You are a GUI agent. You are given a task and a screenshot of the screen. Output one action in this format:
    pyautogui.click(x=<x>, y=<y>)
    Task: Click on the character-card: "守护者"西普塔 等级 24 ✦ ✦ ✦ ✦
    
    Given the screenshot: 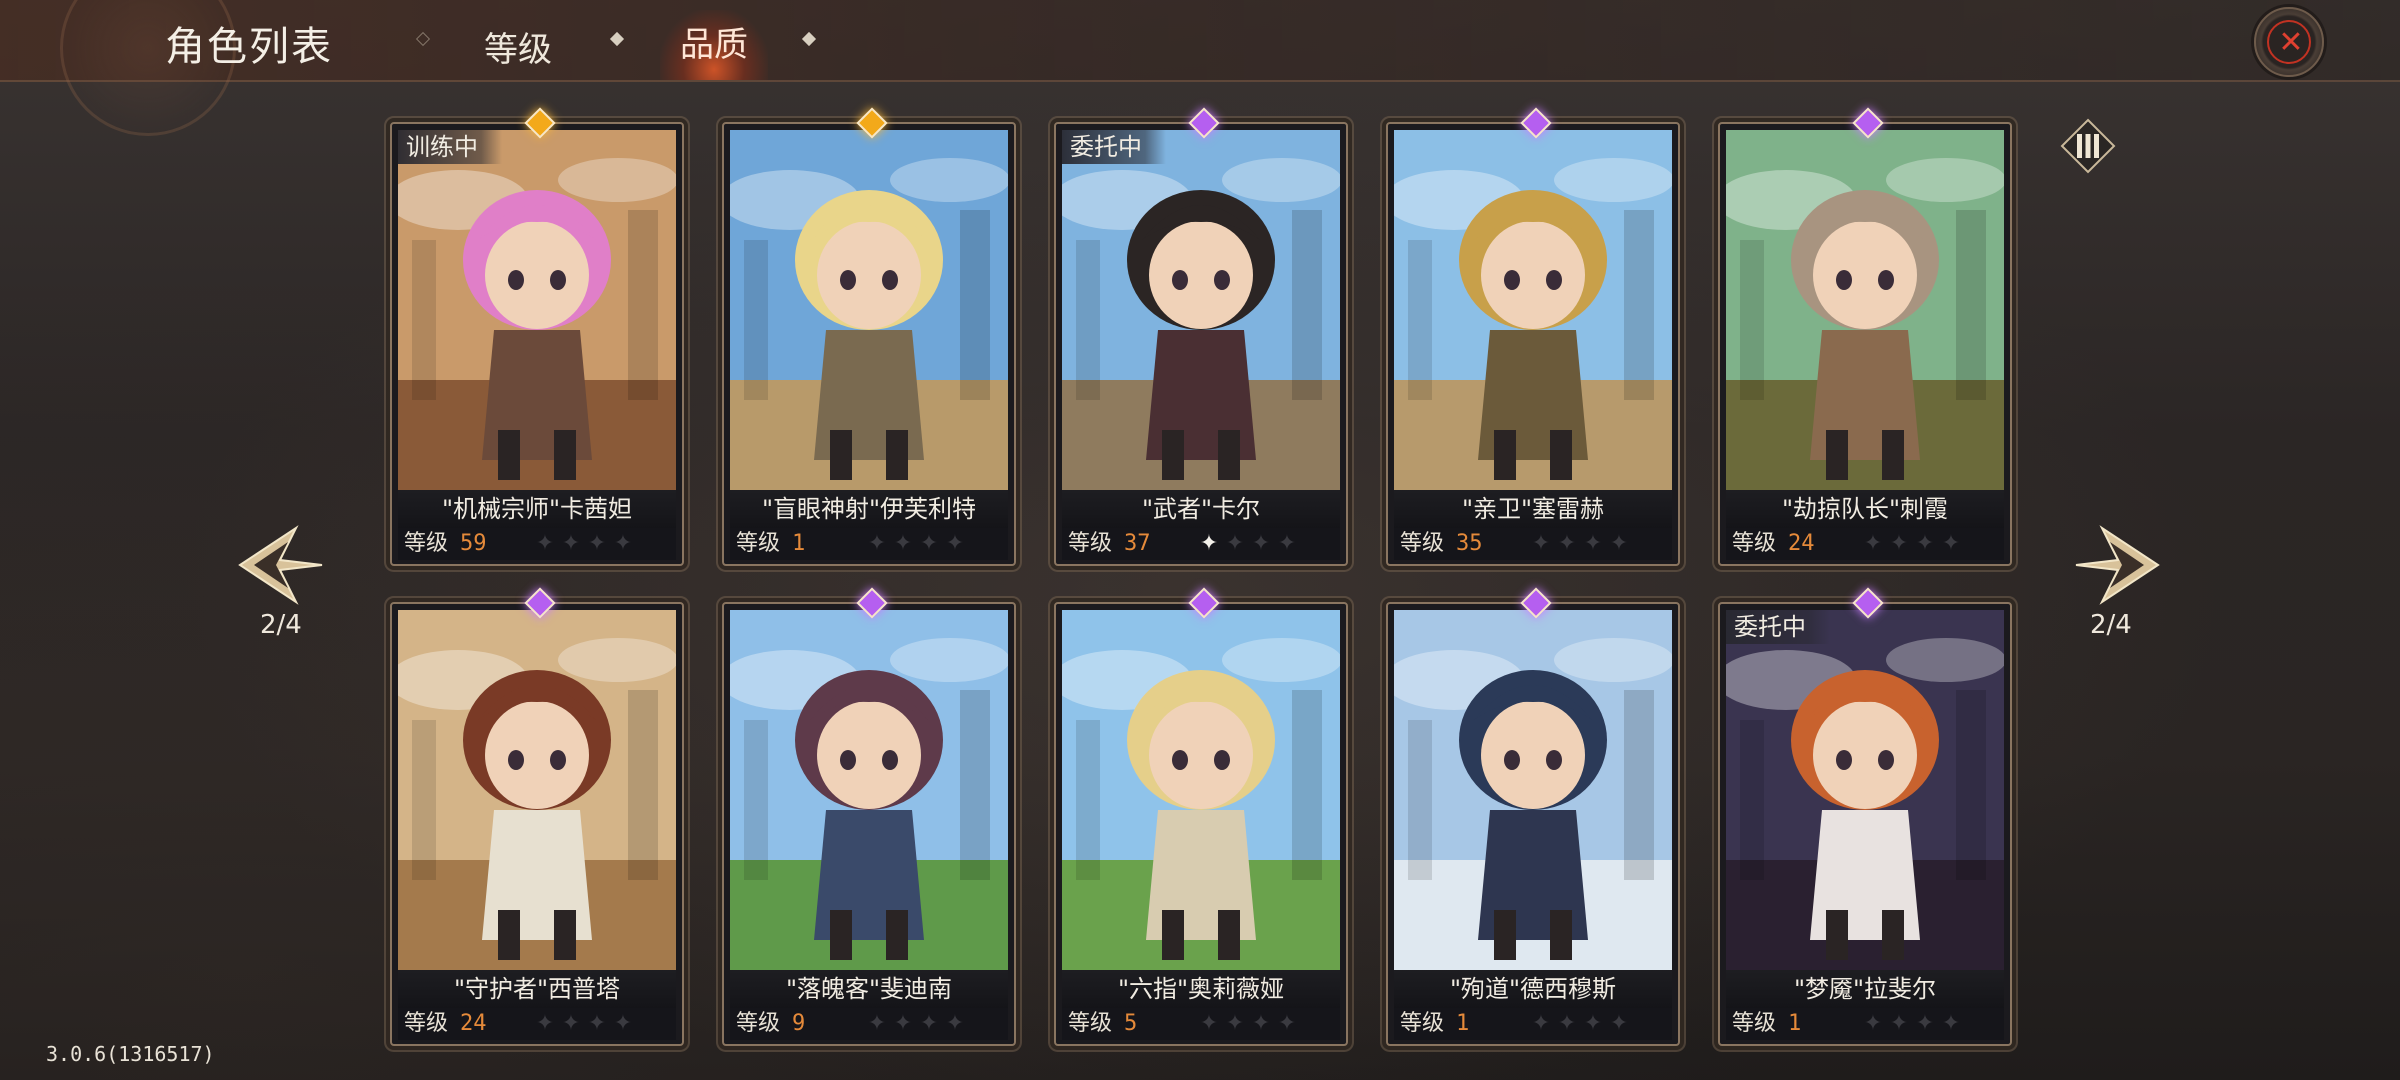 What is the action you would take?
    pyautogui.click(x=537, y=816)
    